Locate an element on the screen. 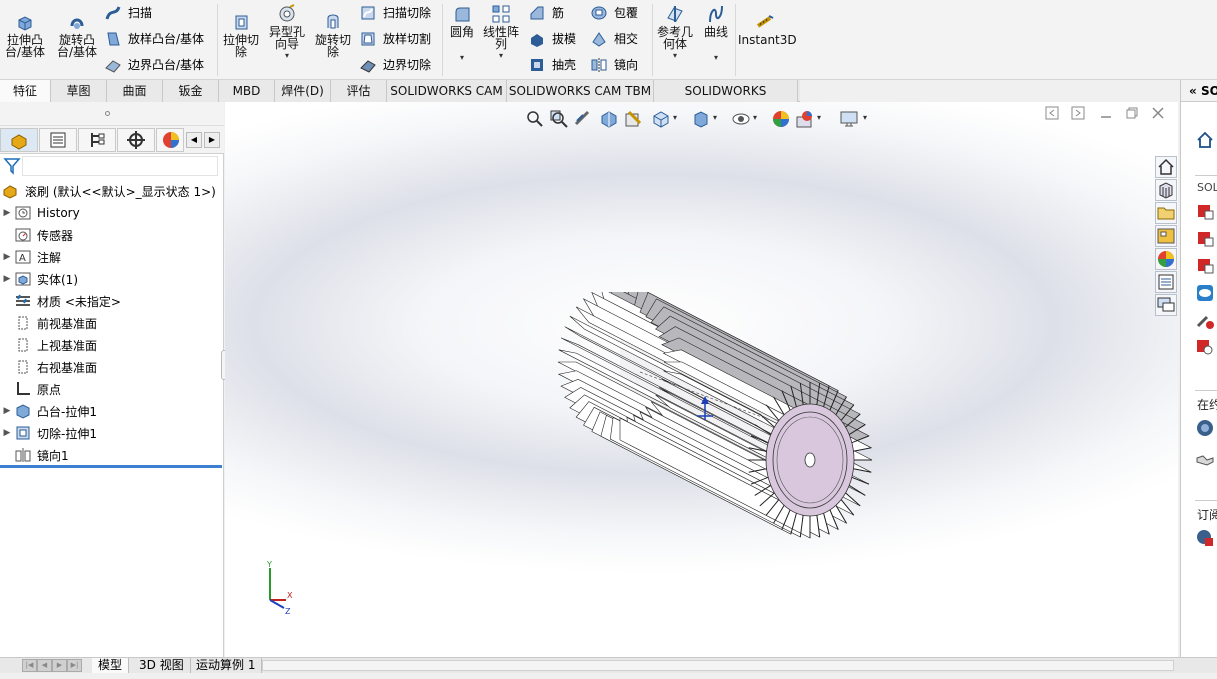 This screenshot has height=679, width=1217. tab-surfaces: 曲面 is located at coordinates (135, 91).